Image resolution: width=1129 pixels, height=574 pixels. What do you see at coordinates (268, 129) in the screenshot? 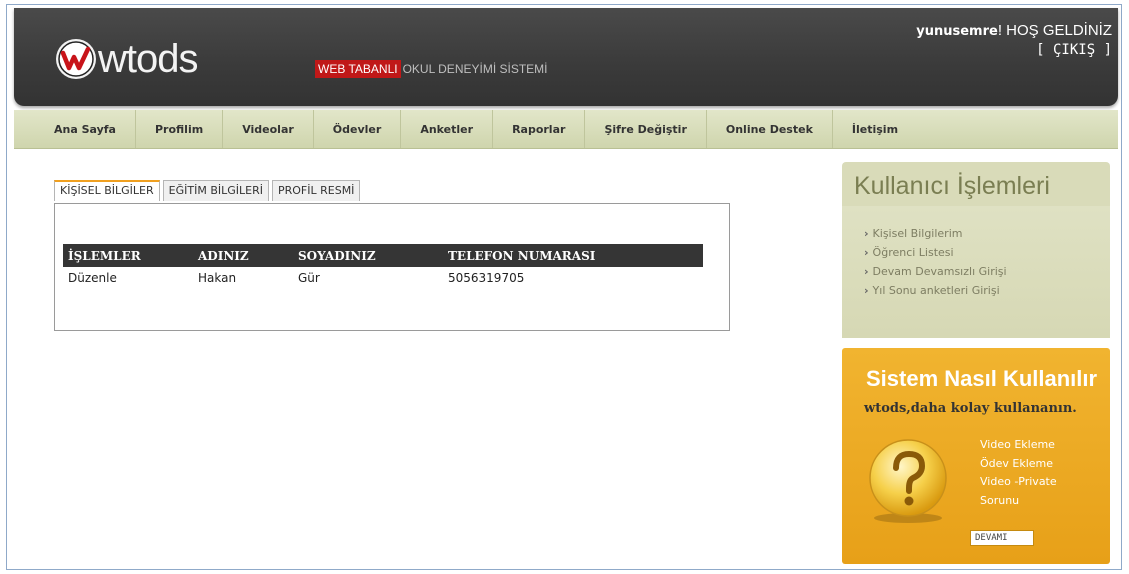
I see `nav-item-videolar: Videolar` at bounding box center [268, 129].